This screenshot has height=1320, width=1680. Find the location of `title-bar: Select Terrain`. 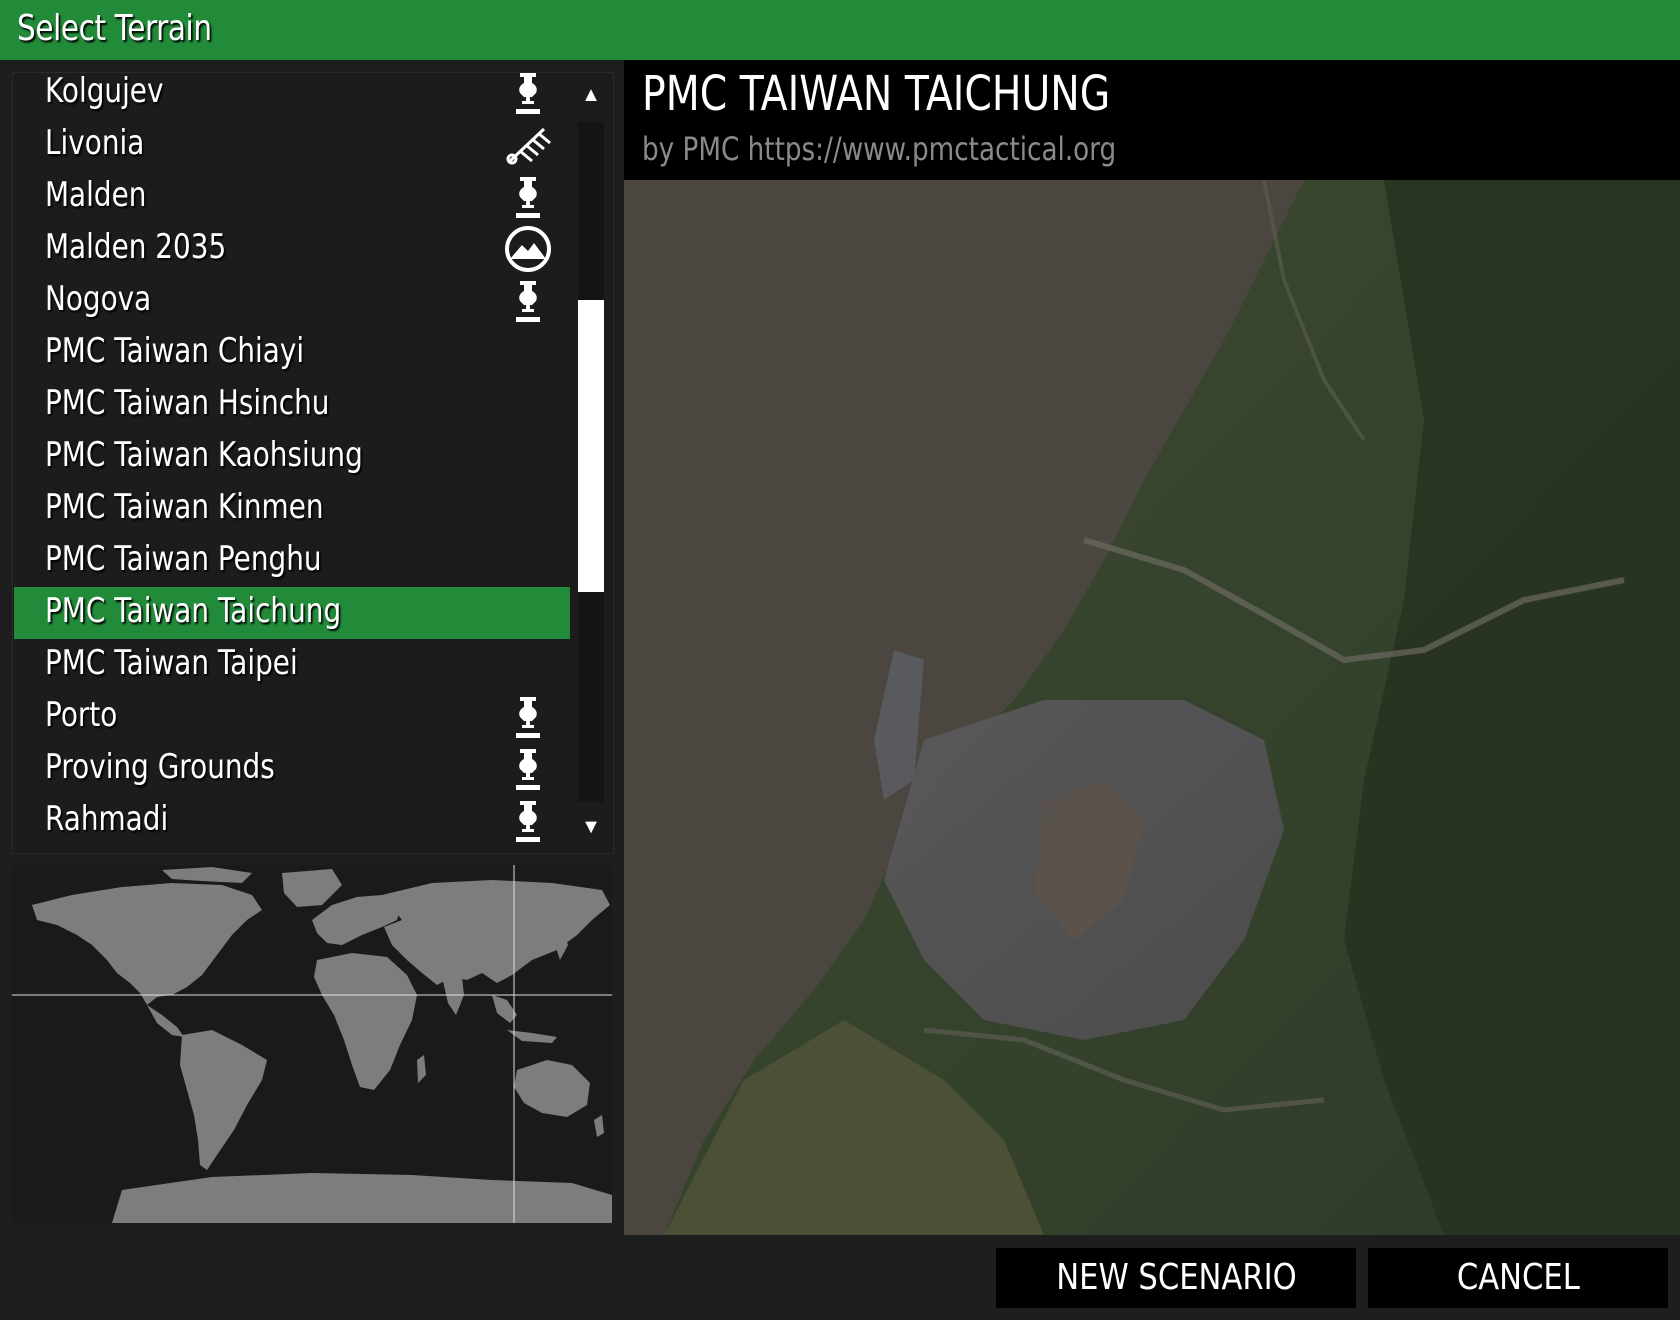

title-bar: Select Terrain is located at coordinates (840, 30).